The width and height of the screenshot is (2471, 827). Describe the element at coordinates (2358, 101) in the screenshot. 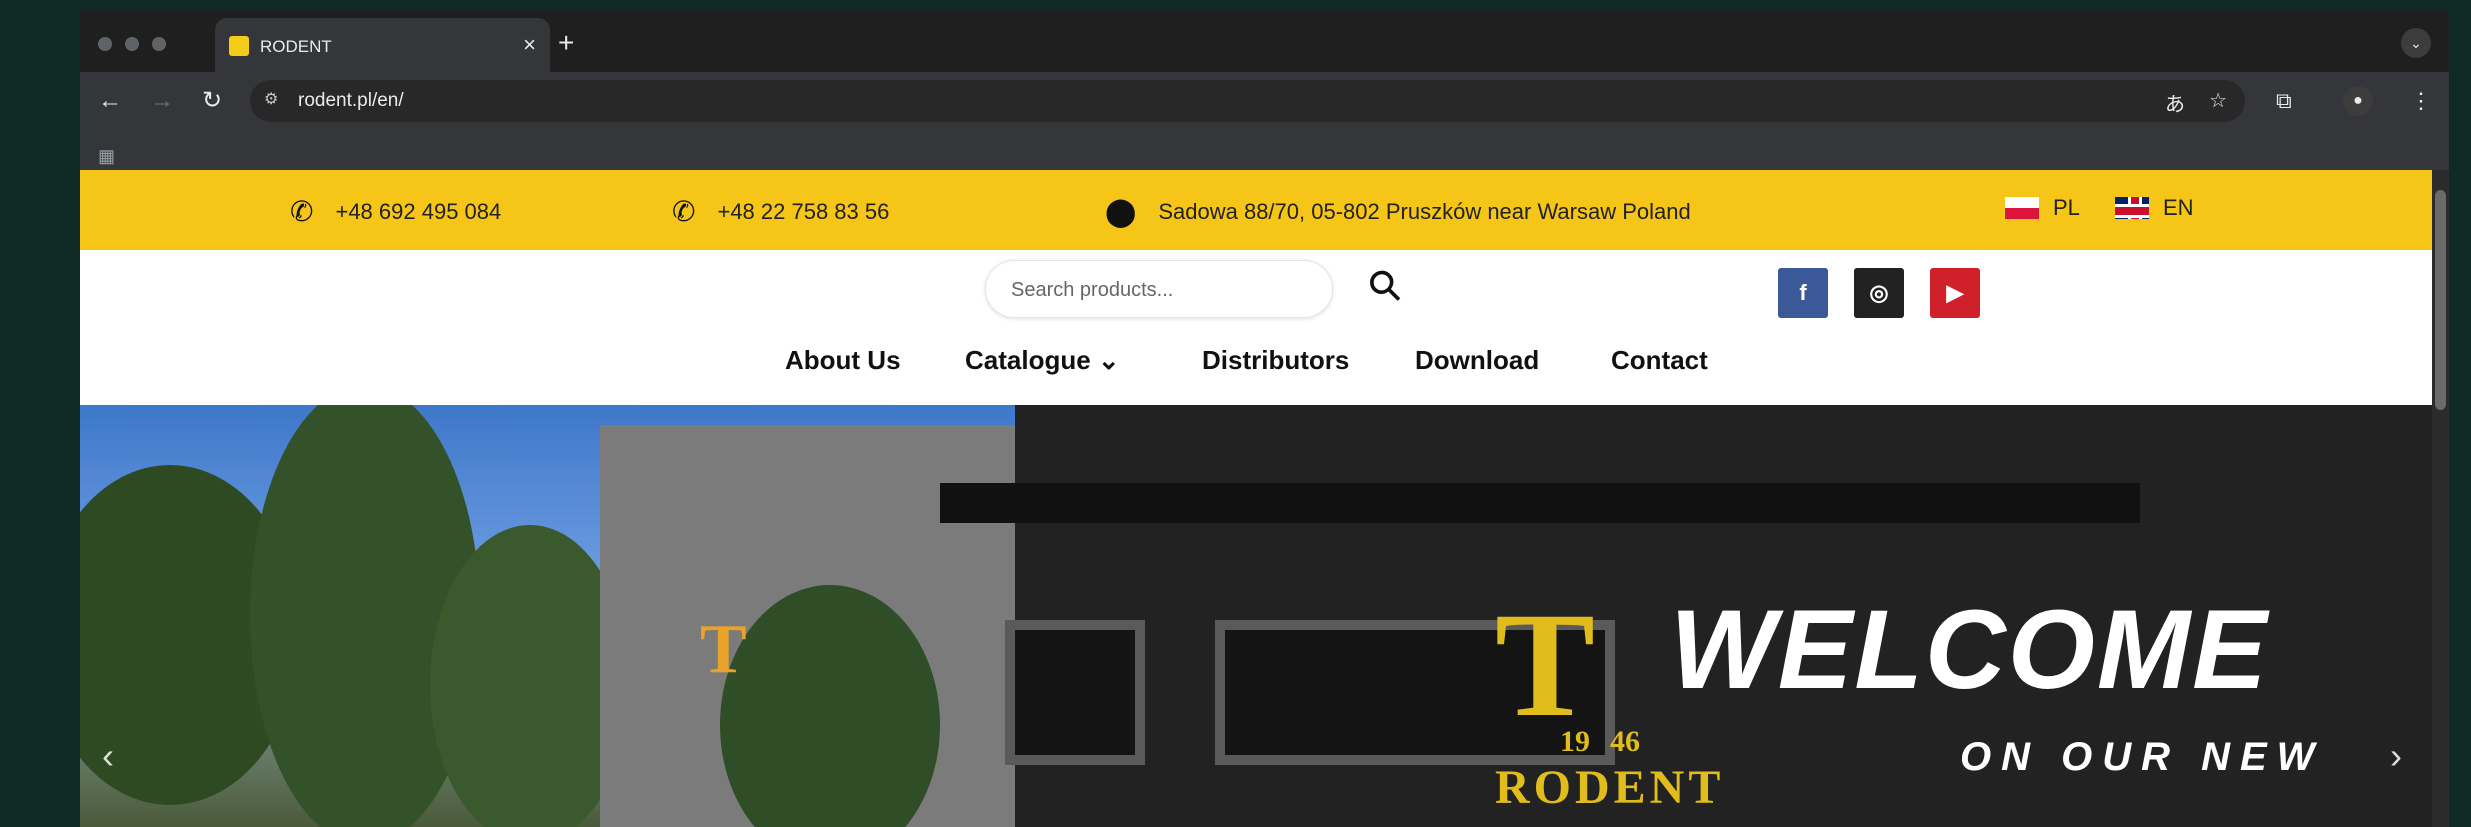

I see `profile-avatar-icon: ●` at that location.